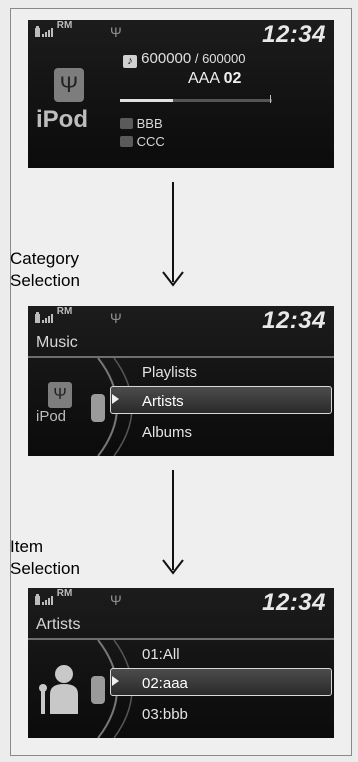  What do you see at coordinates (130, 61) in the screenshot?
I see `music-note-icon: ♪` at bounding box center [130, 61].